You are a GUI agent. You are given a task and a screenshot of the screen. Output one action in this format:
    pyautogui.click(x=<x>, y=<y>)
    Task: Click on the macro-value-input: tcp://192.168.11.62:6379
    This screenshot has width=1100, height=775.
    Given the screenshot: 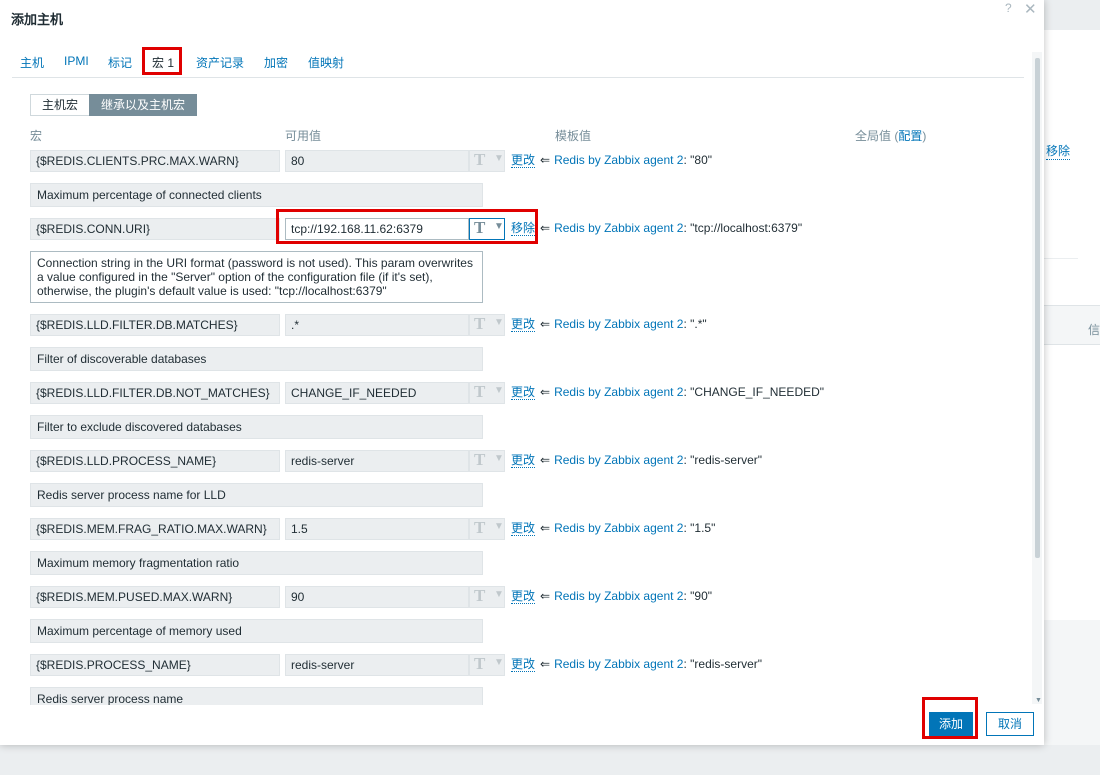 What is the action you would take?
    pyautogui.click(x=377, y=229)
    